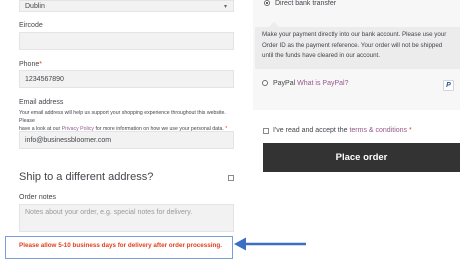  I want to click on phone-value: 1234567890, so click(44, 79).